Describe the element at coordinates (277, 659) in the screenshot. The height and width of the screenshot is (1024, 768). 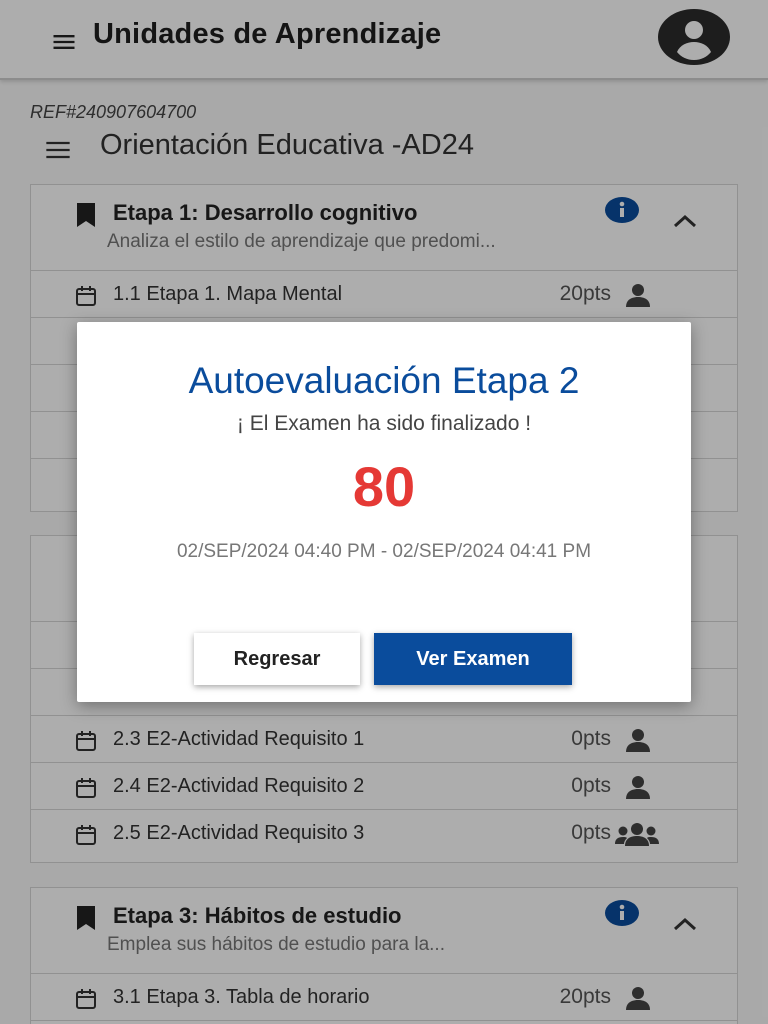
I see `back-button: Regresar` at that location.